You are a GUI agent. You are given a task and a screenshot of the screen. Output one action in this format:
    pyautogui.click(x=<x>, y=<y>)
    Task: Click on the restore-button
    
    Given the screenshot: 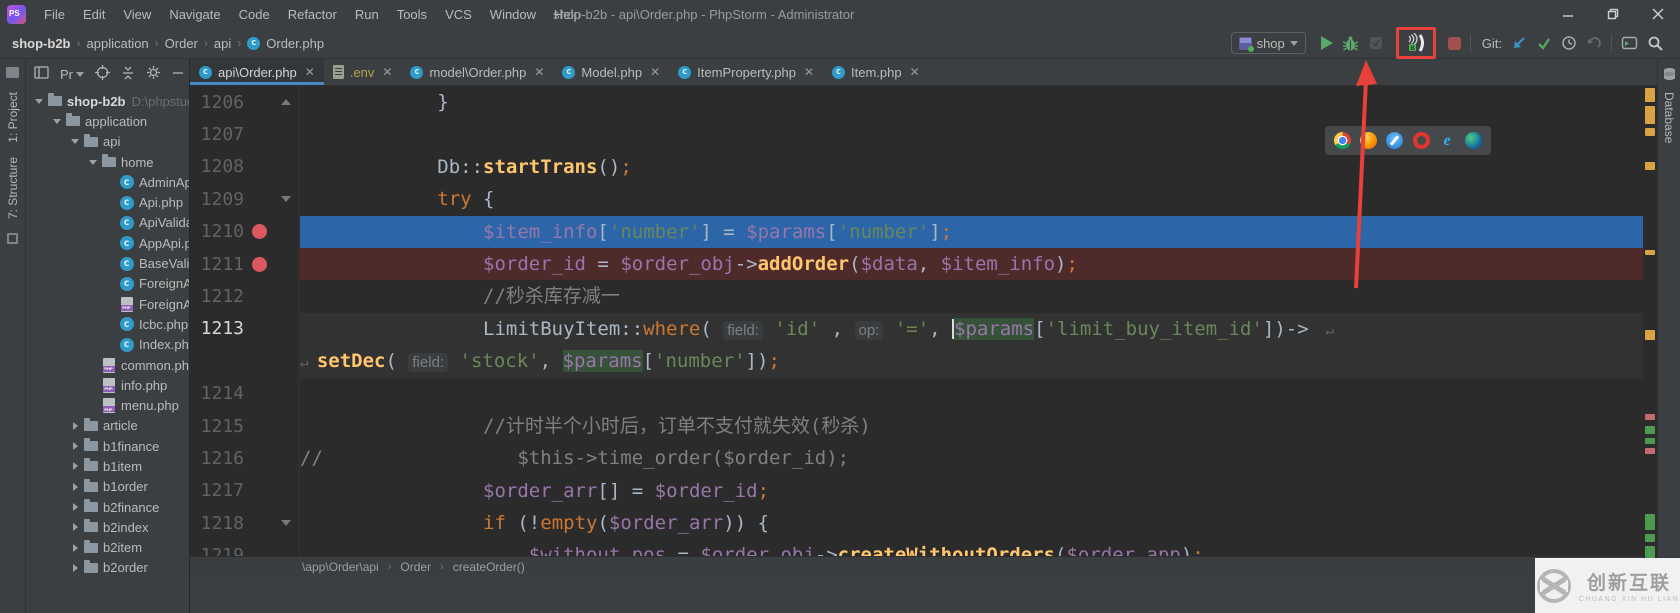 What is the action you would take?
    pyautogui.click(x=1612, y=14)
    